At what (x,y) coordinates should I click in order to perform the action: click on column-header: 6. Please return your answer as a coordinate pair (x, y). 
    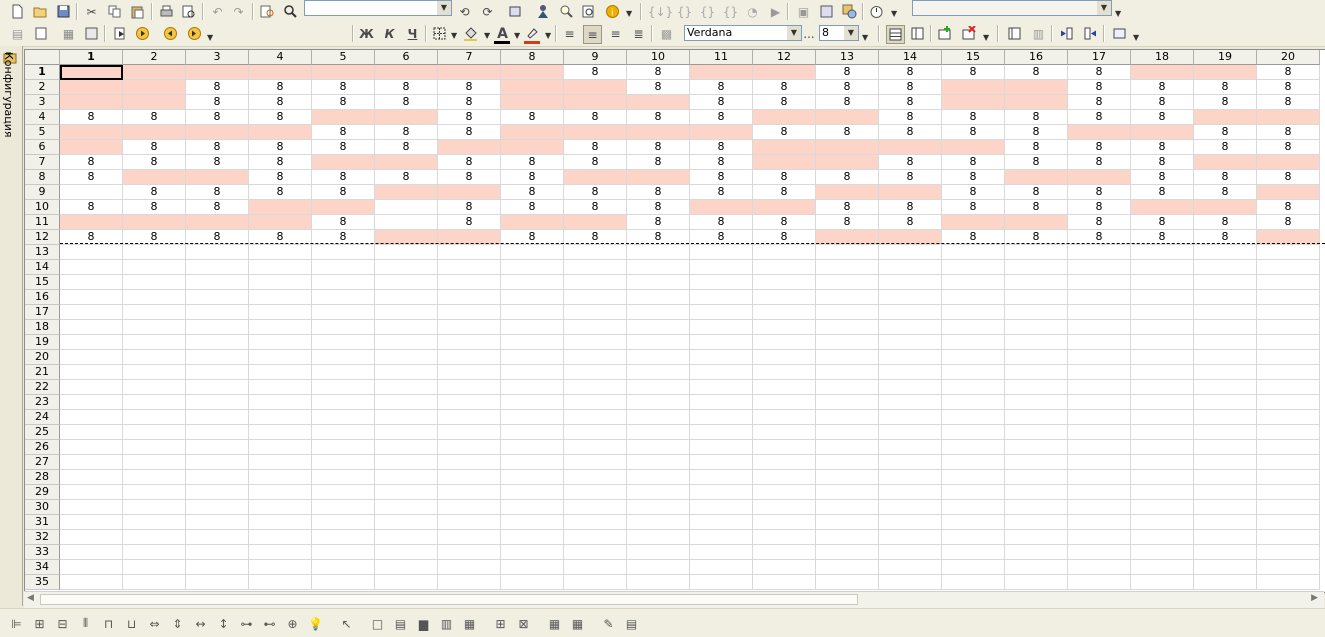
    Looking at the image, I should click on (406, 57).